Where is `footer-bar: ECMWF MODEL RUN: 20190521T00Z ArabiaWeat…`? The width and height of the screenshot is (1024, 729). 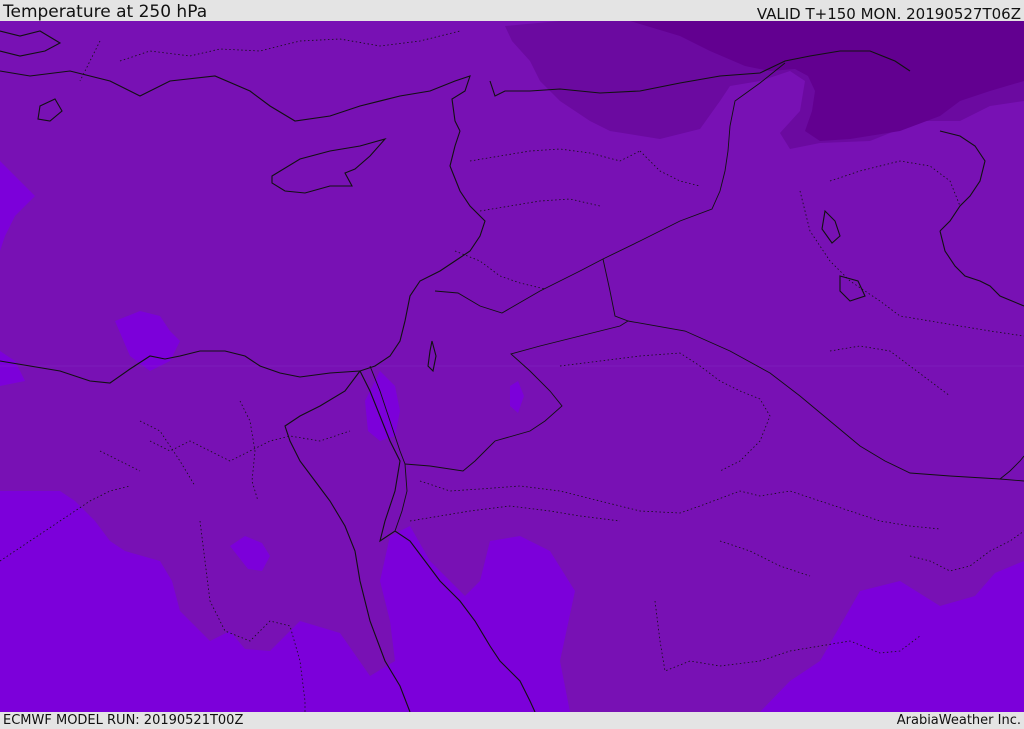
footer-bar: ECMWF MODEL RUN: 20190521T00Z ArabiaWeat… is located at coordinates (512, 720).